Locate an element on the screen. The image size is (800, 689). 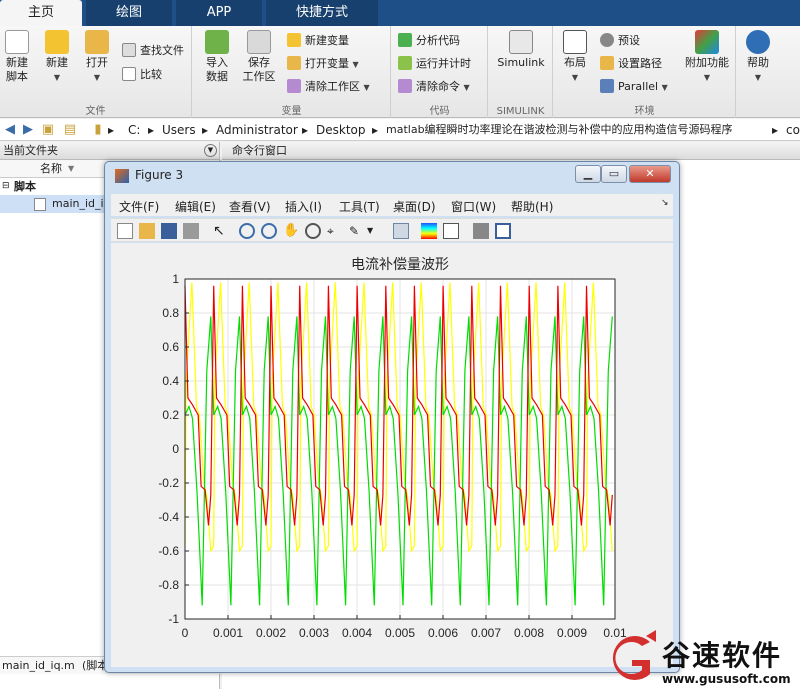
pan-hand-icon: ✋ is located at coordinates (291, 231).